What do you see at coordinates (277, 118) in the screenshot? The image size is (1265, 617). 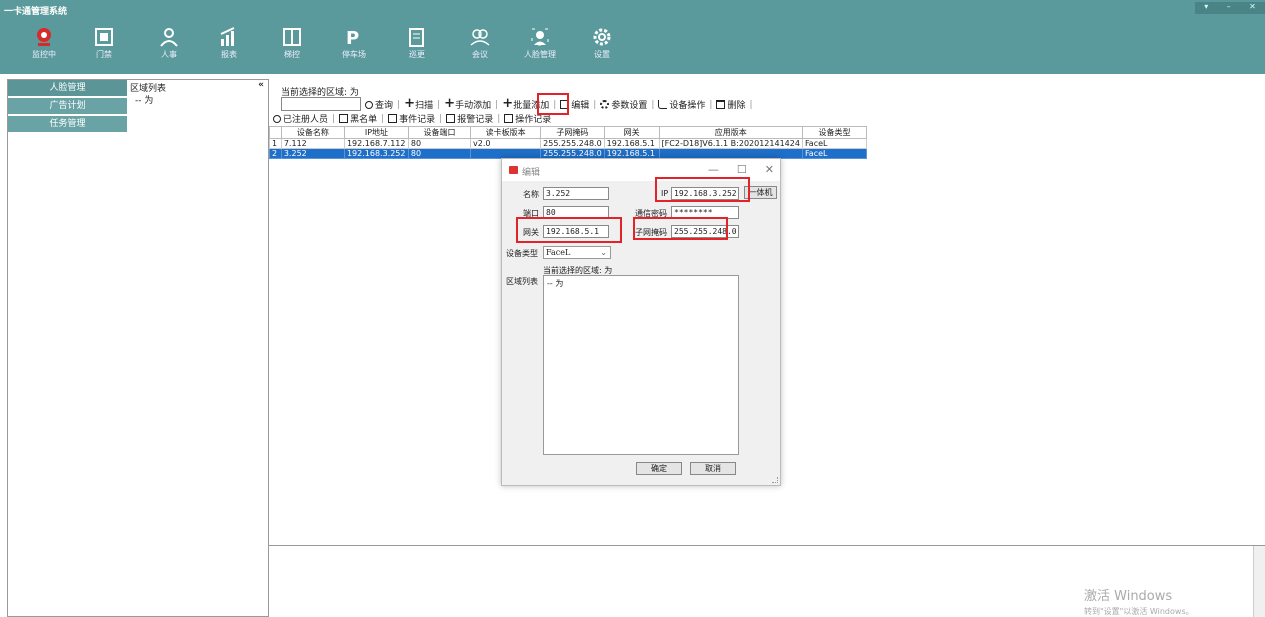 I see `search-icon` at bounding box center [277, 118].